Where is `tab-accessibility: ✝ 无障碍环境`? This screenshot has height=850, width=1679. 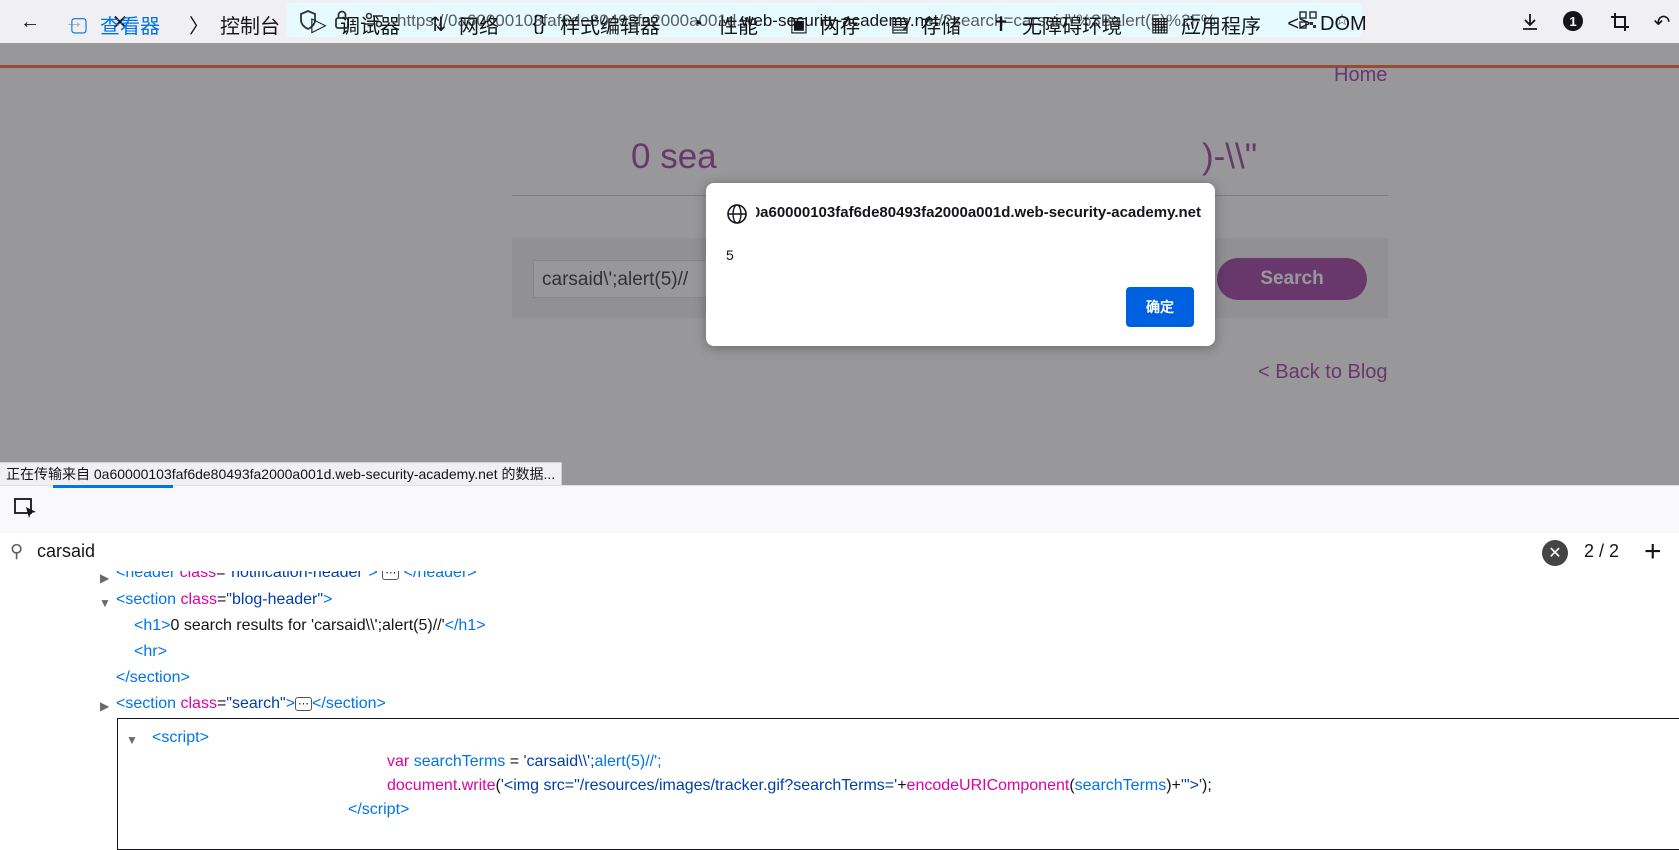 tab-accessibility: ✝ 无障碍环境 is located at coordinates (1055, 24).